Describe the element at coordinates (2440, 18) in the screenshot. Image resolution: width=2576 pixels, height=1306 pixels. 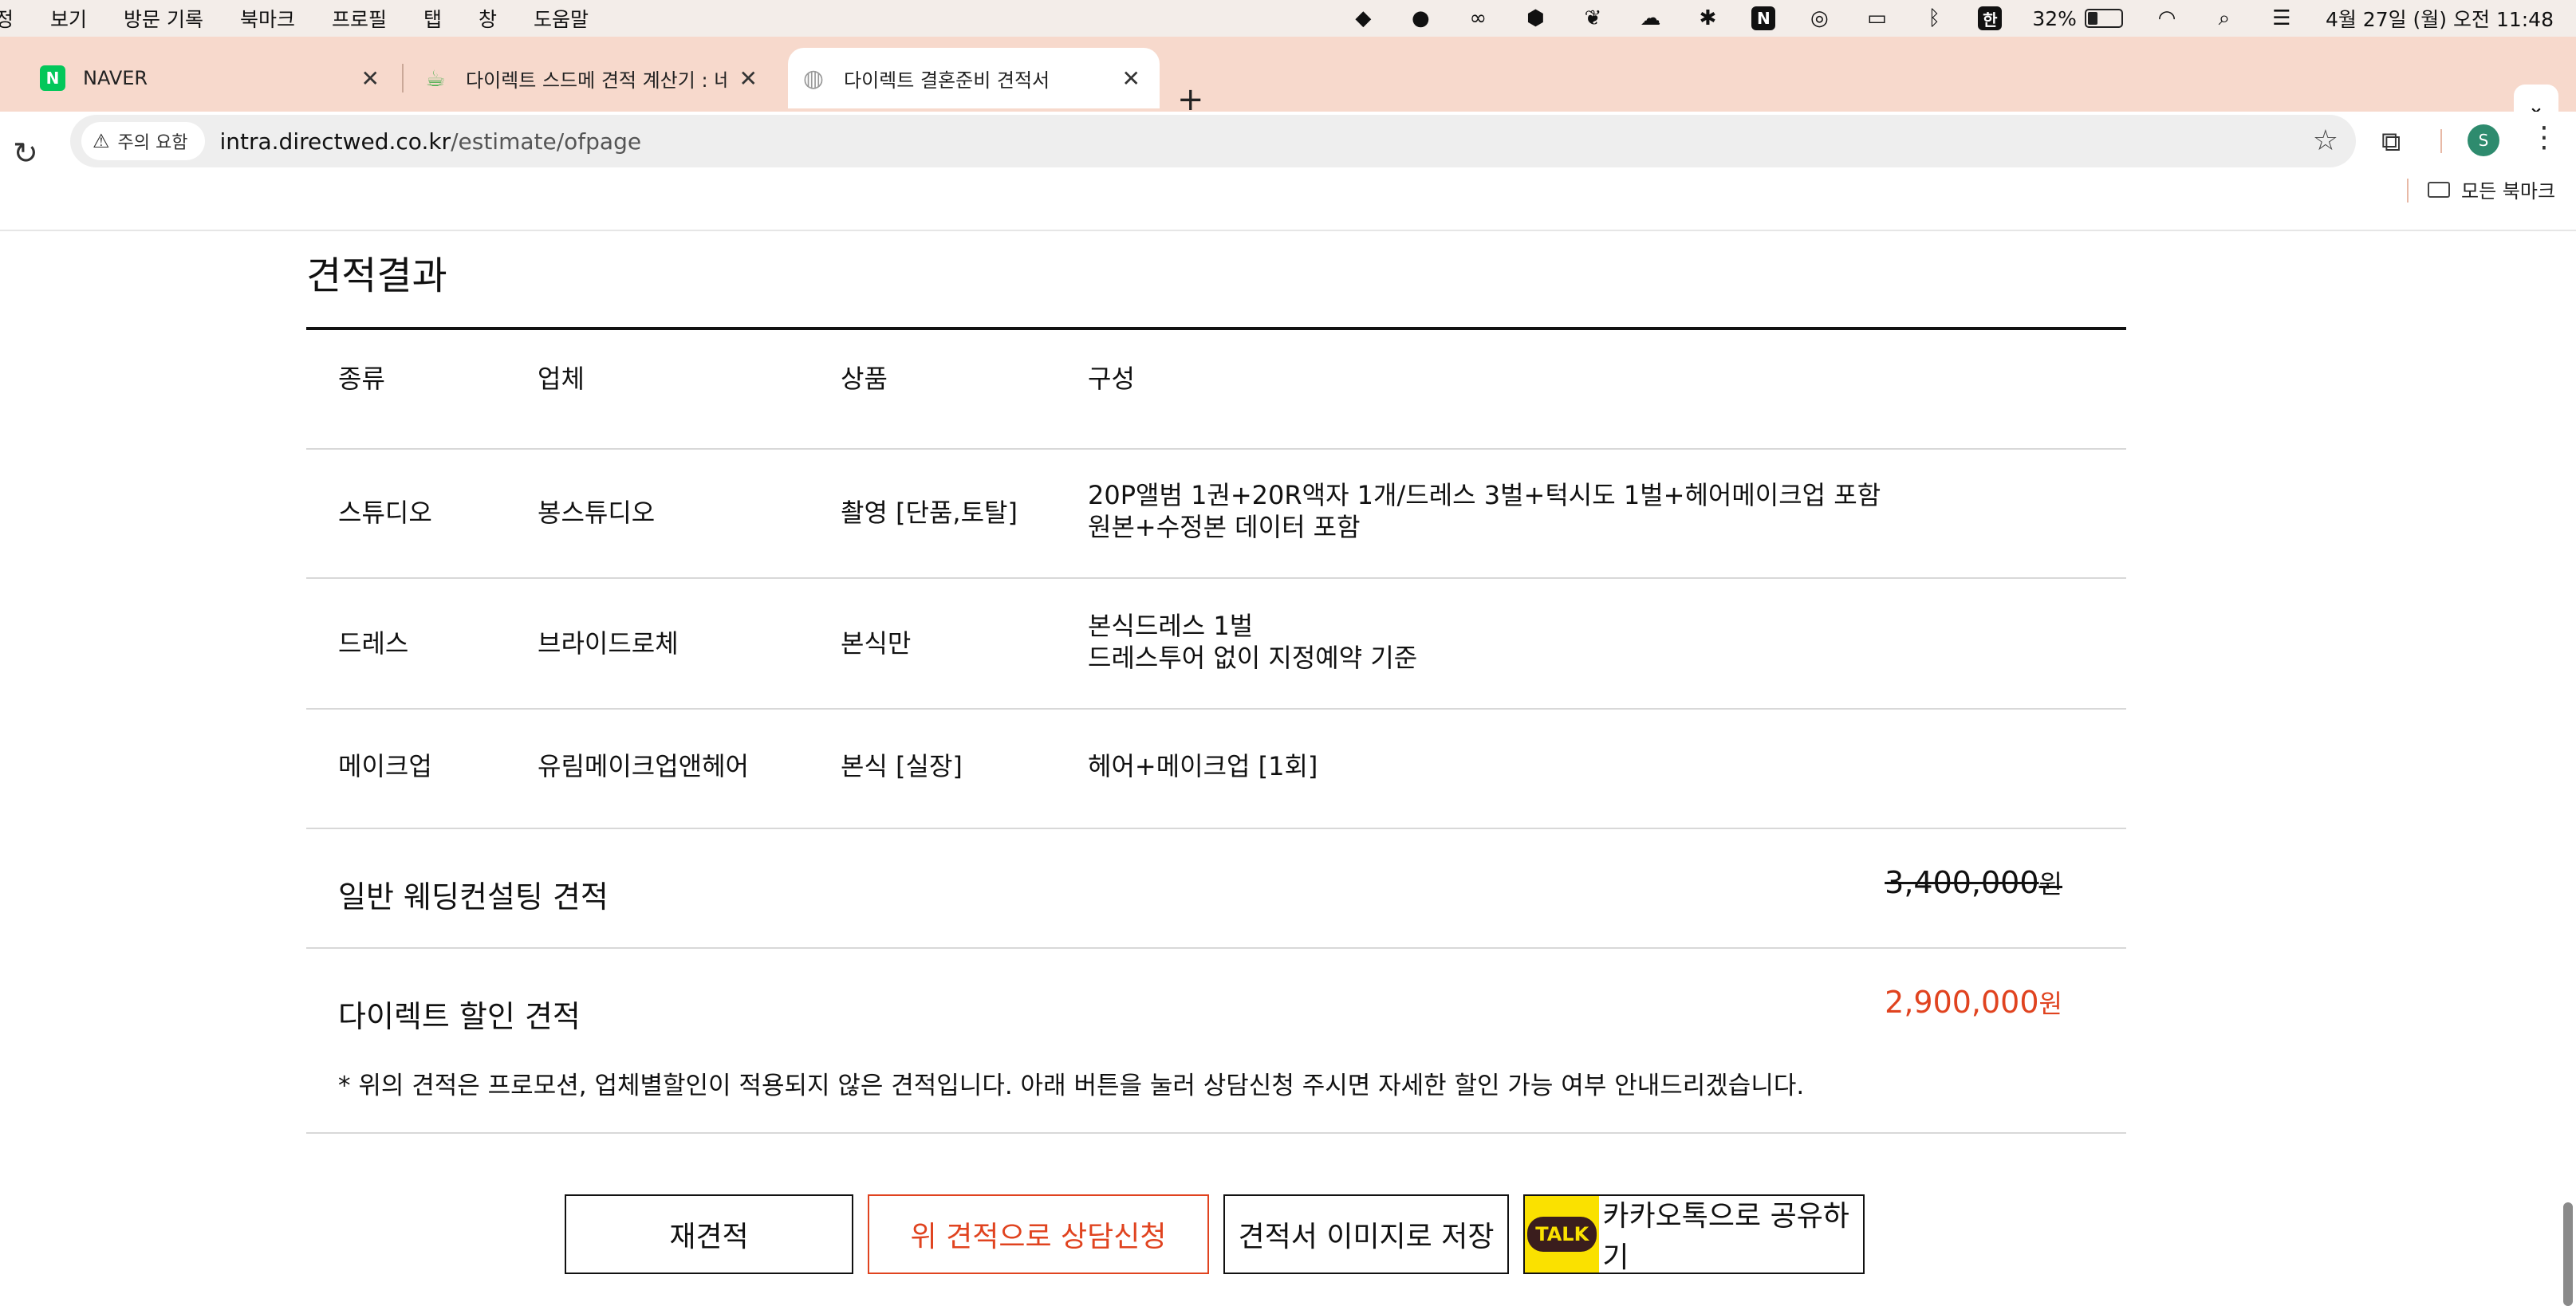
I see `menubar-clock: 4월 27일 (월) 오전 11:48` at that location.